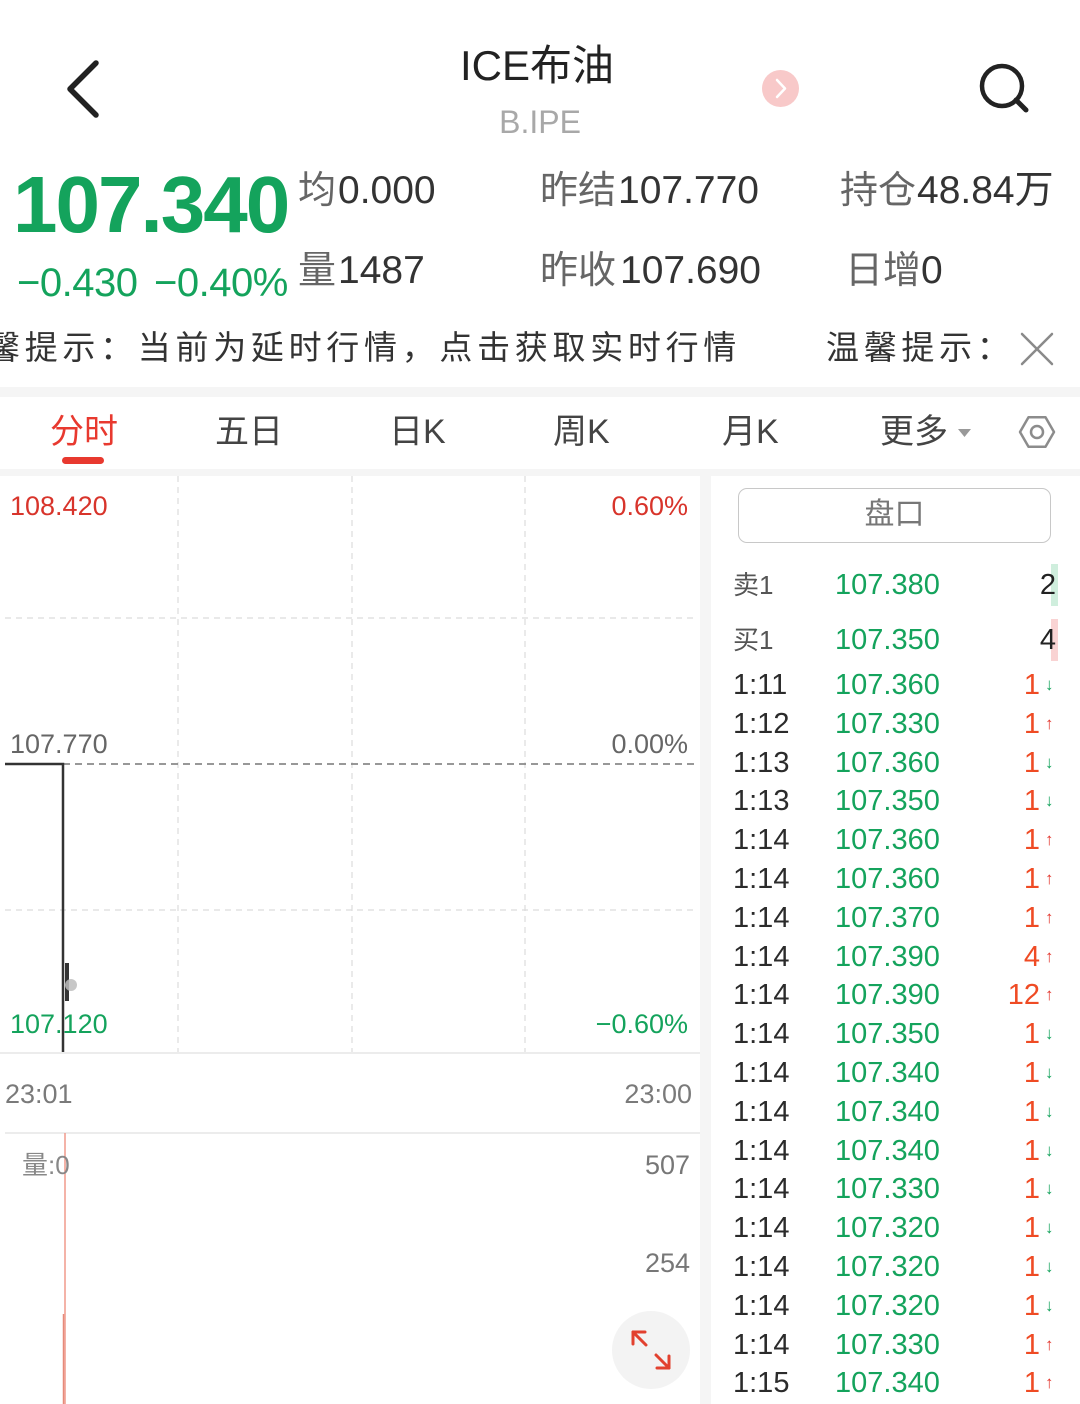 Image resolution: width=1080 pixels, height=1404 pixels. I want to click on next-symbol-button, so click(780, 88).